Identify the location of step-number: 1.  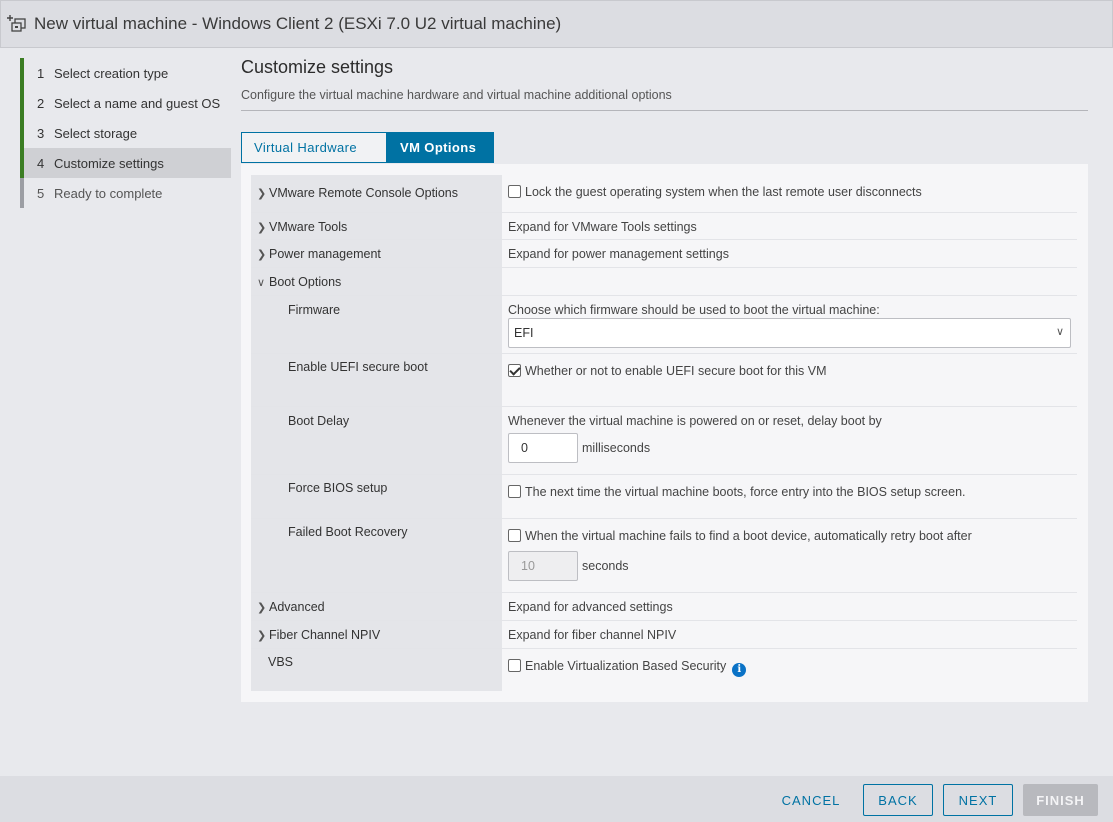
(41, 73).